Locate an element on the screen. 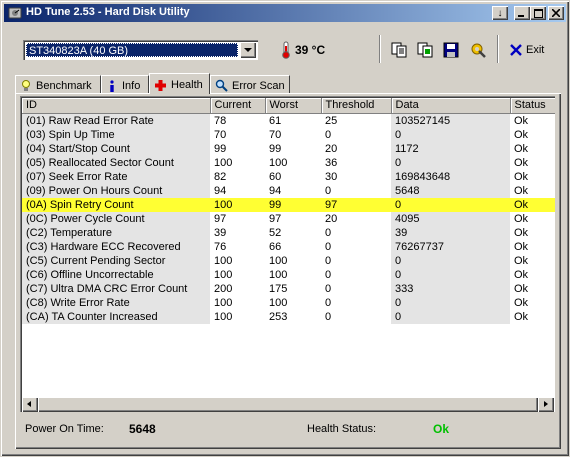  table-row: (C6) Offline Uncorrectable 100 100 0 0 Ok is located at coordinates (288, 274).